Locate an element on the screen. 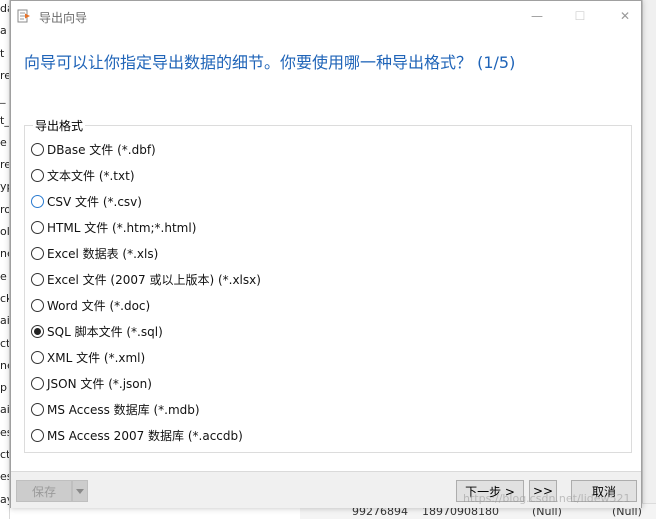 This screenshot has height=519, width=656. background-text-fragment: yp is located at coordinates (4, 187).